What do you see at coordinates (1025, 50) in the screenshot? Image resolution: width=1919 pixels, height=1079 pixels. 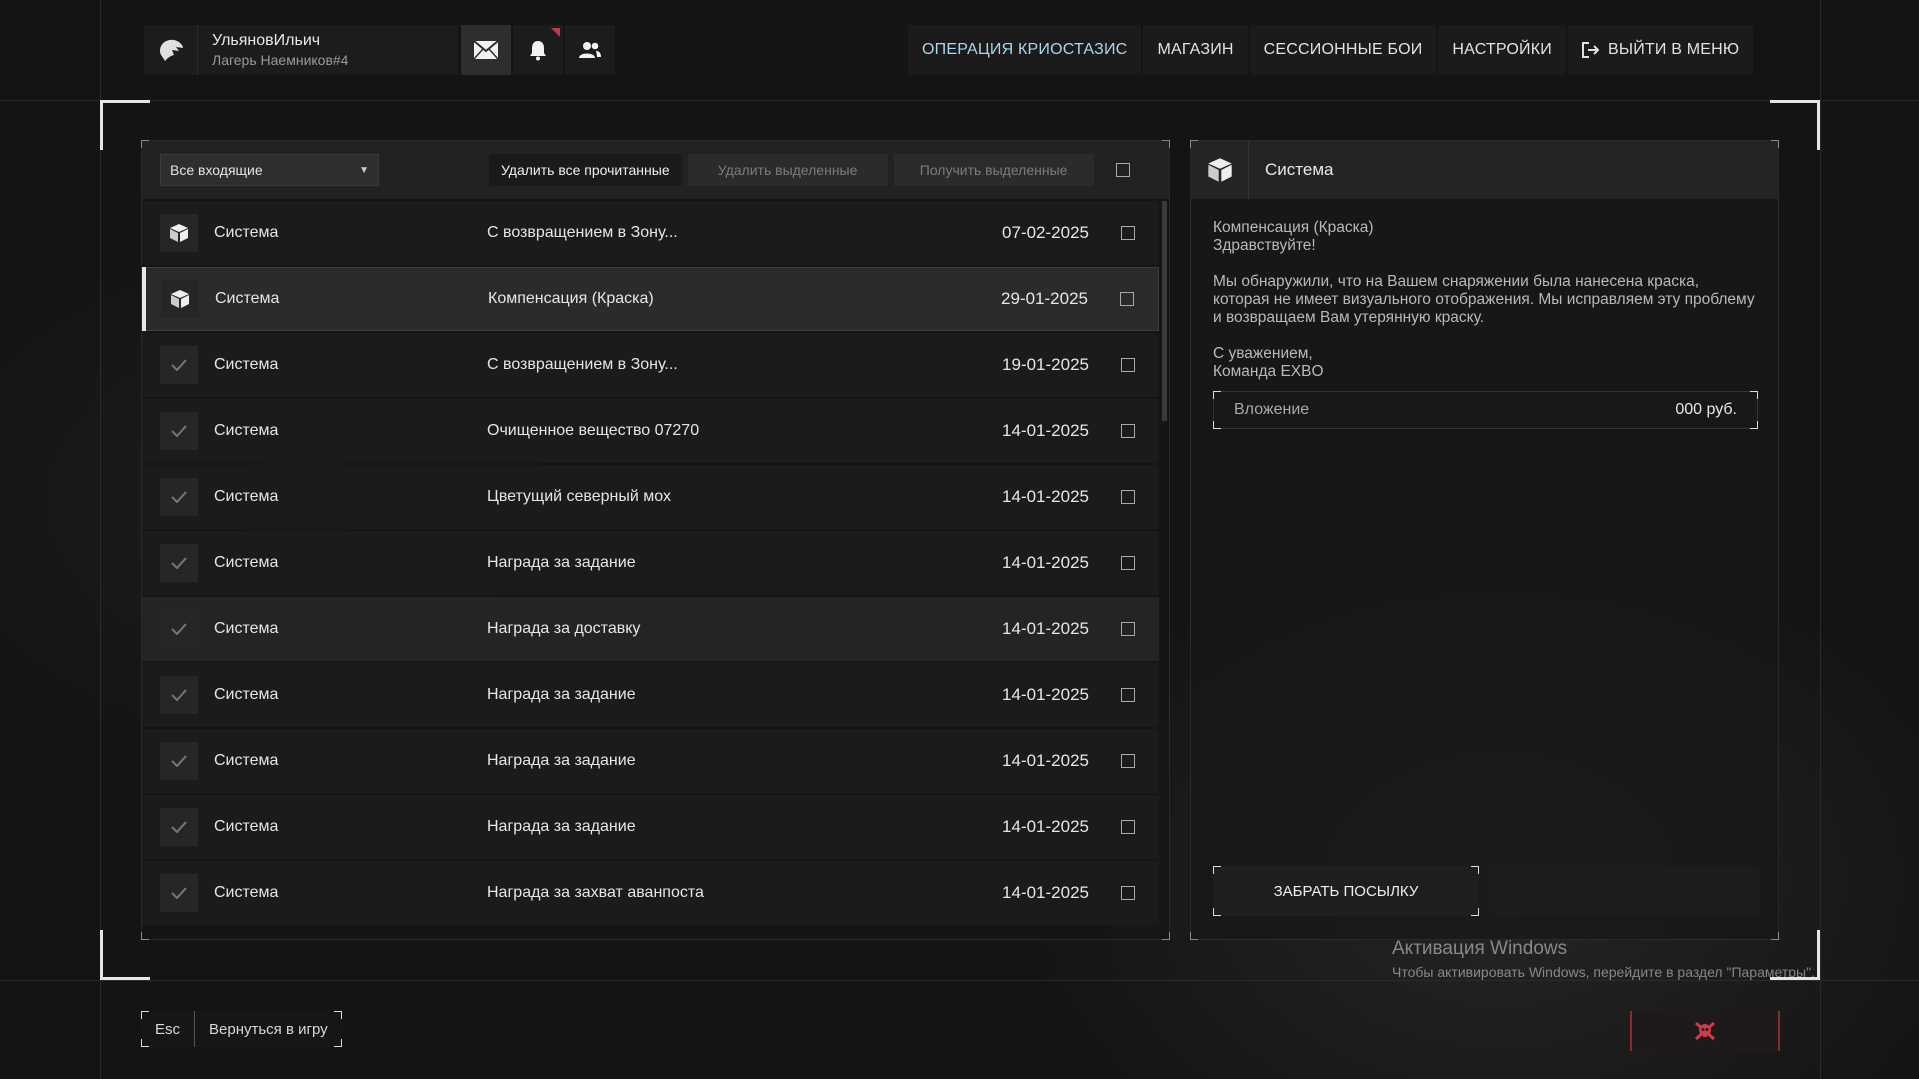 I see `nav-operation: ОПЕРАЦИЯ КРИОСТАЗИС` at bounding box center [1025, 50].